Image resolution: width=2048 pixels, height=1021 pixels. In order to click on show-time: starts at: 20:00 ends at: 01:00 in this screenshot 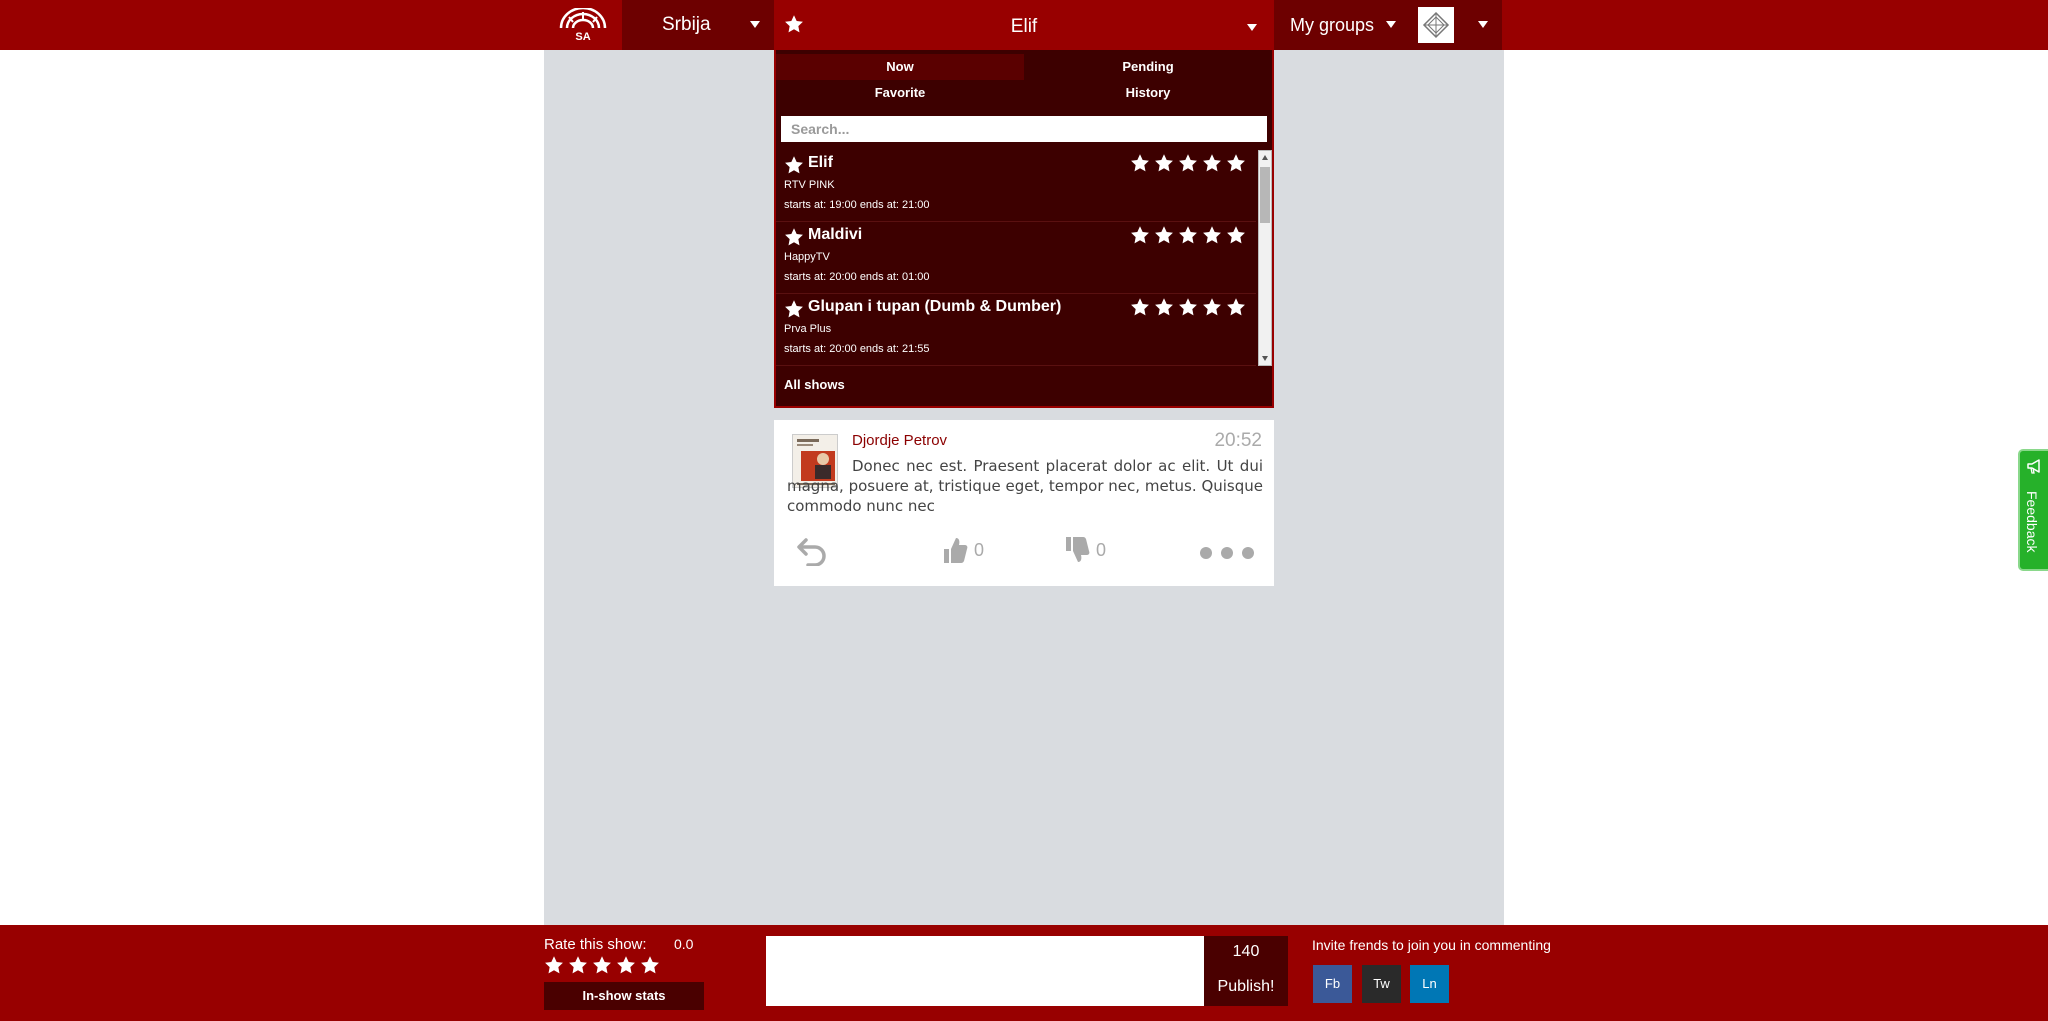, I will do `click(857, 277)`.